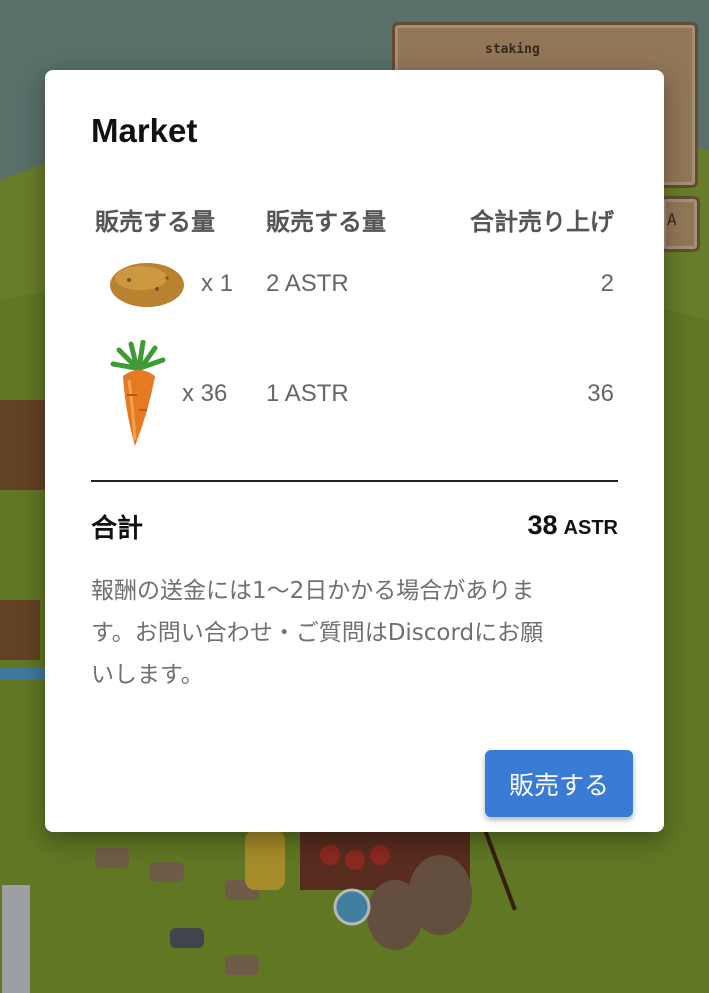 Image resolution: width=709 pixels, height=993 pixels. What do you see at coordinates (307, 393) in the screenshot?
I see `item-price: 1 ASTR` at bounding box center [307, 393].